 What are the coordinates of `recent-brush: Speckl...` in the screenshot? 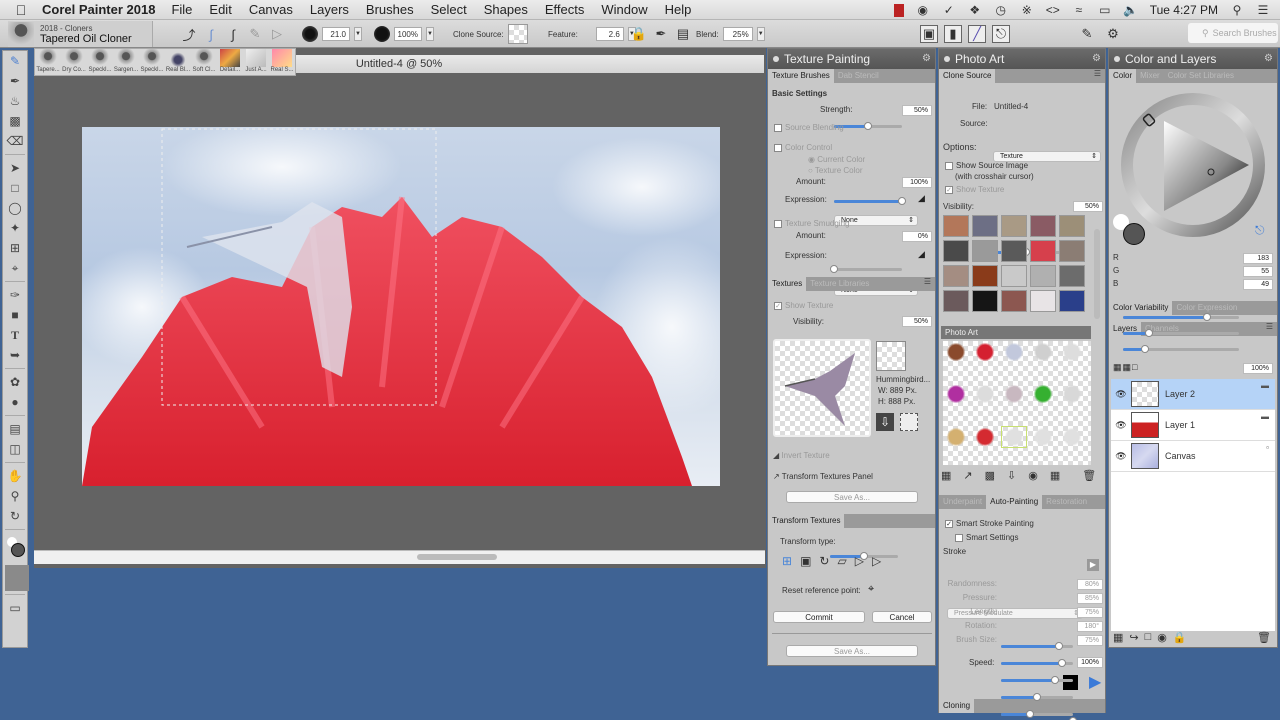 It's located at (100, 62).